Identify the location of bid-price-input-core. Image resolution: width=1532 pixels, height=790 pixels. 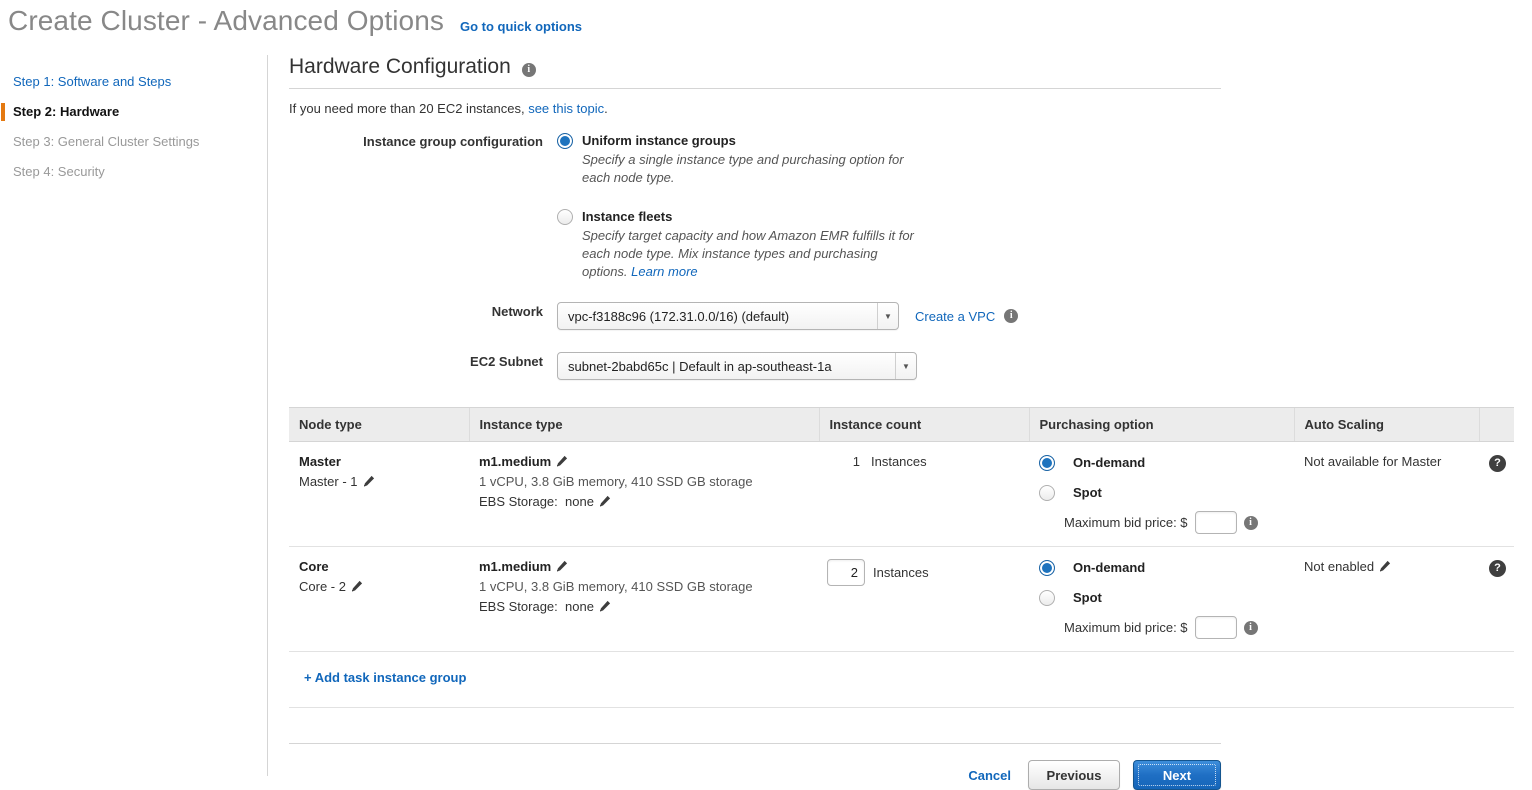
(1215, 627).